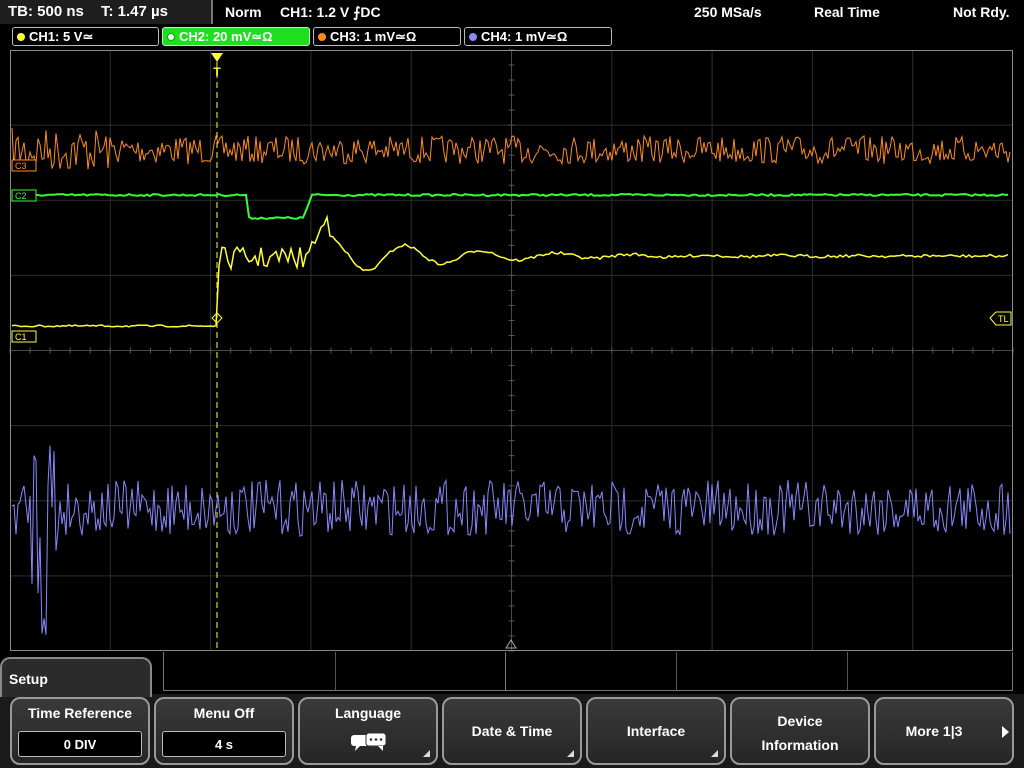  I want to click on menu-off-button: Menu Off 4 s, so click(224, 731).